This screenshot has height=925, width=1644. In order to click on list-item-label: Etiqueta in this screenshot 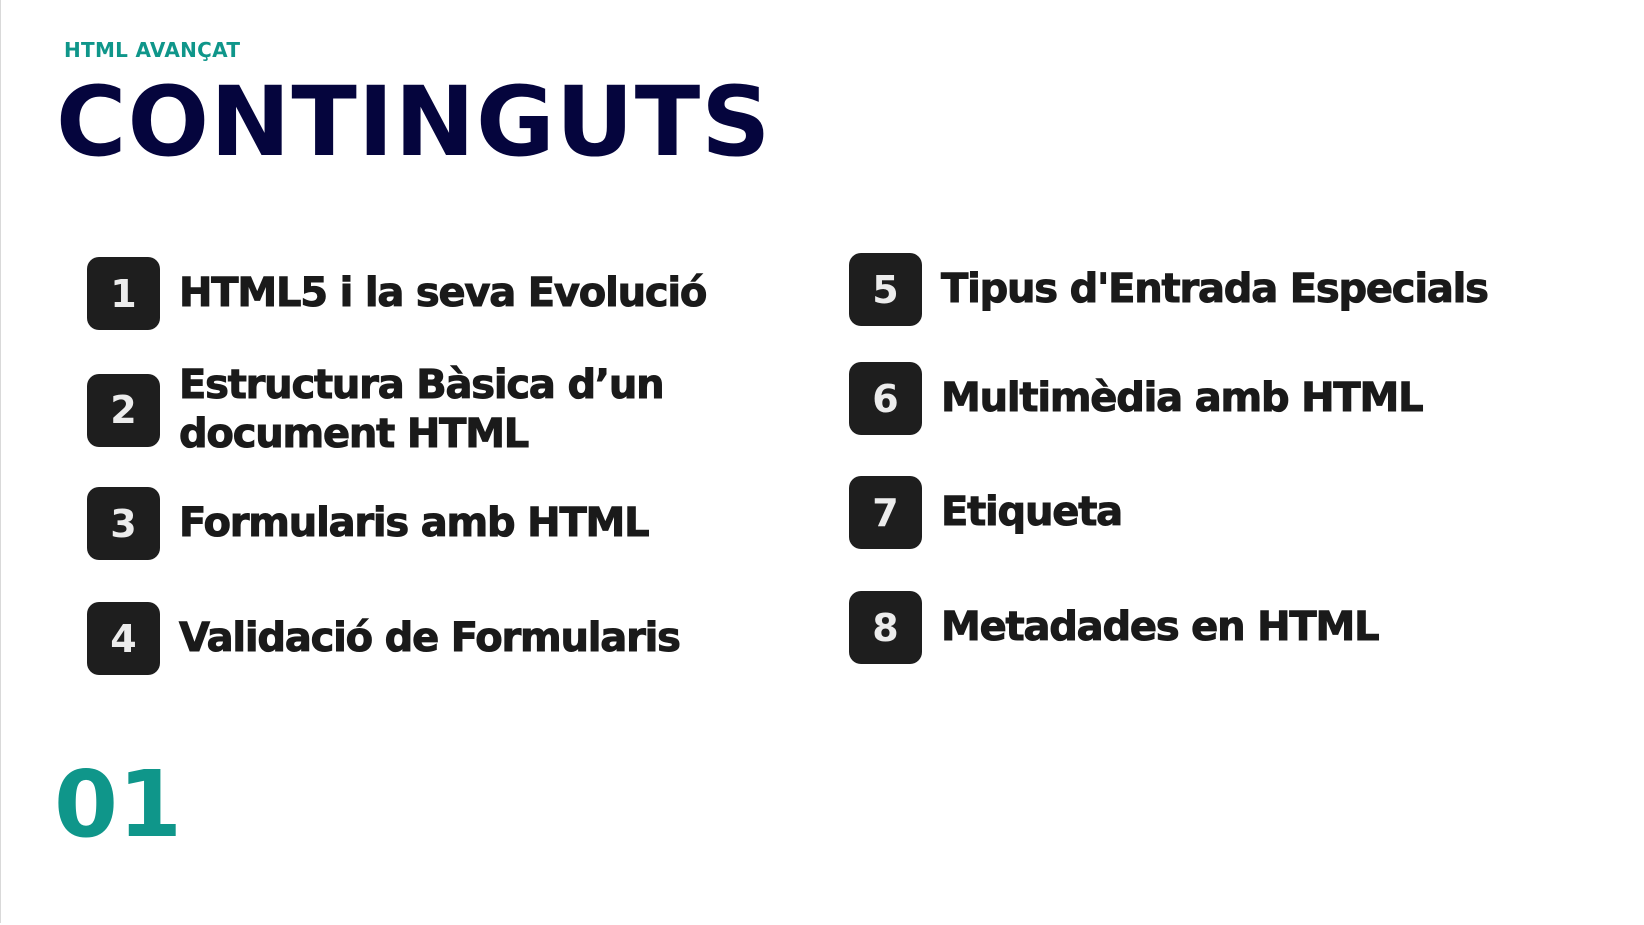, I will do `click(1032, 512)`.